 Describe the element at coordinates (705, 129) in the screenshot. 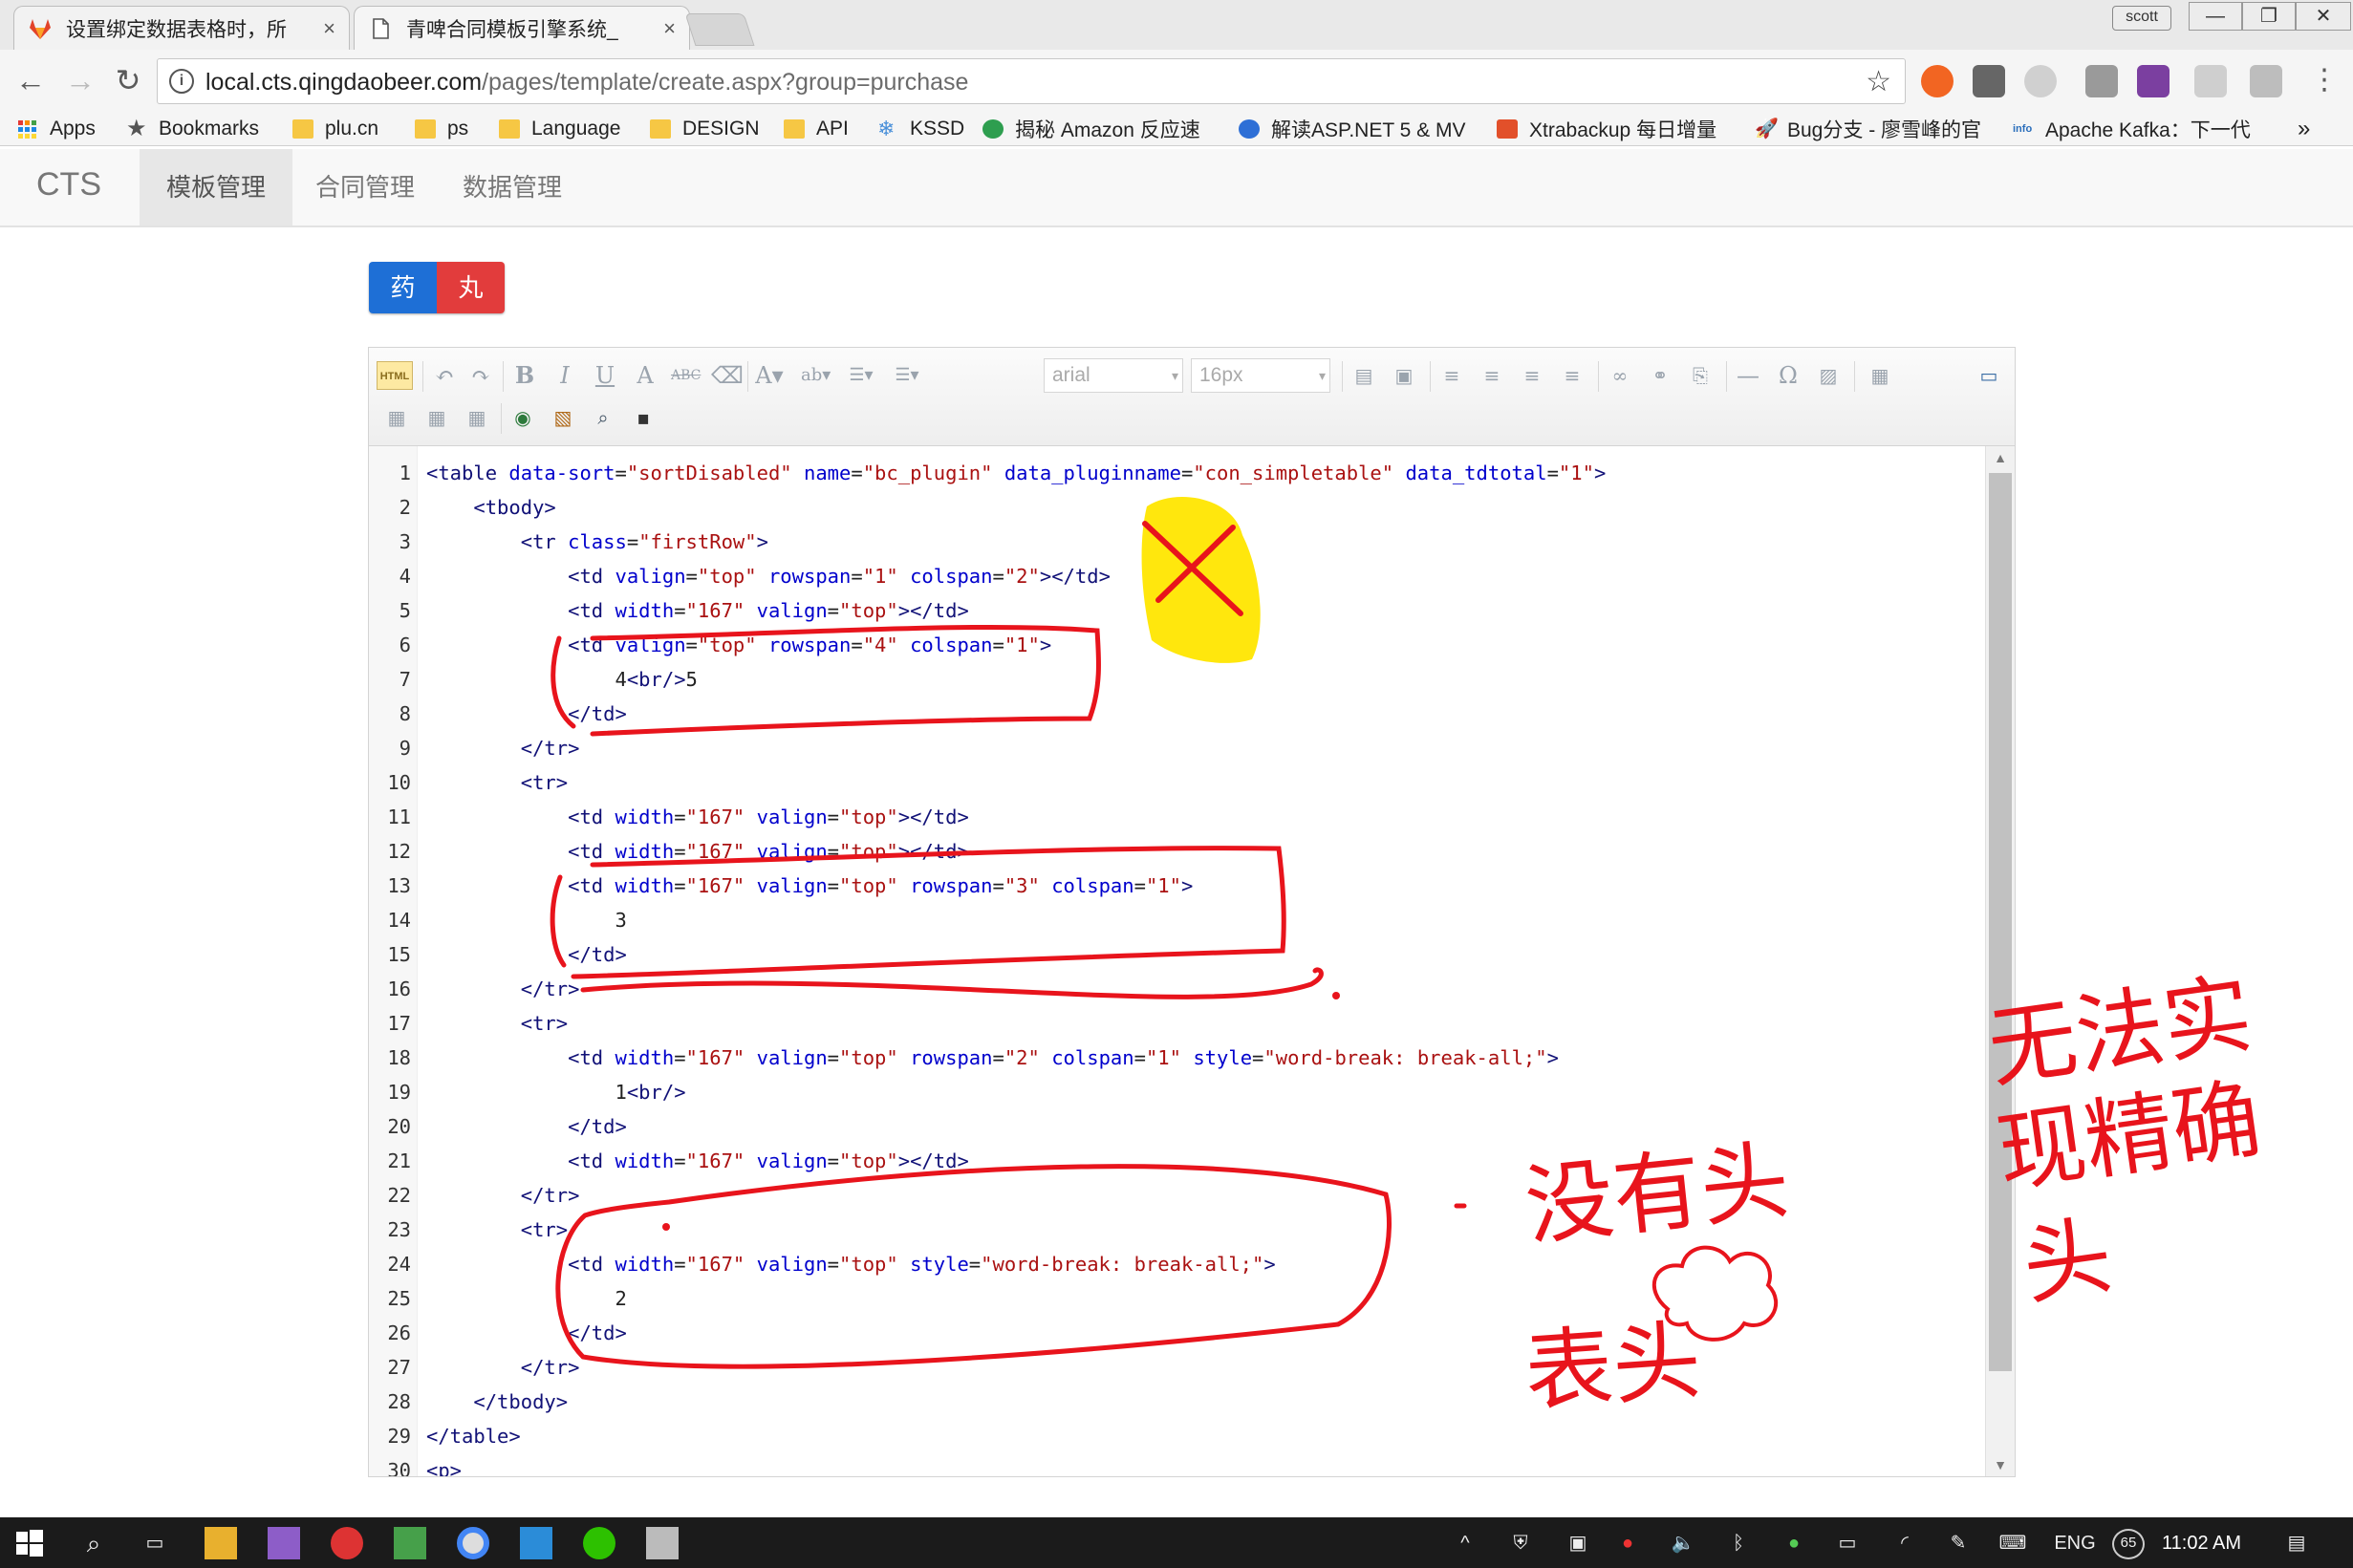

I see `bookmark-folder: DESIGN` at that location.